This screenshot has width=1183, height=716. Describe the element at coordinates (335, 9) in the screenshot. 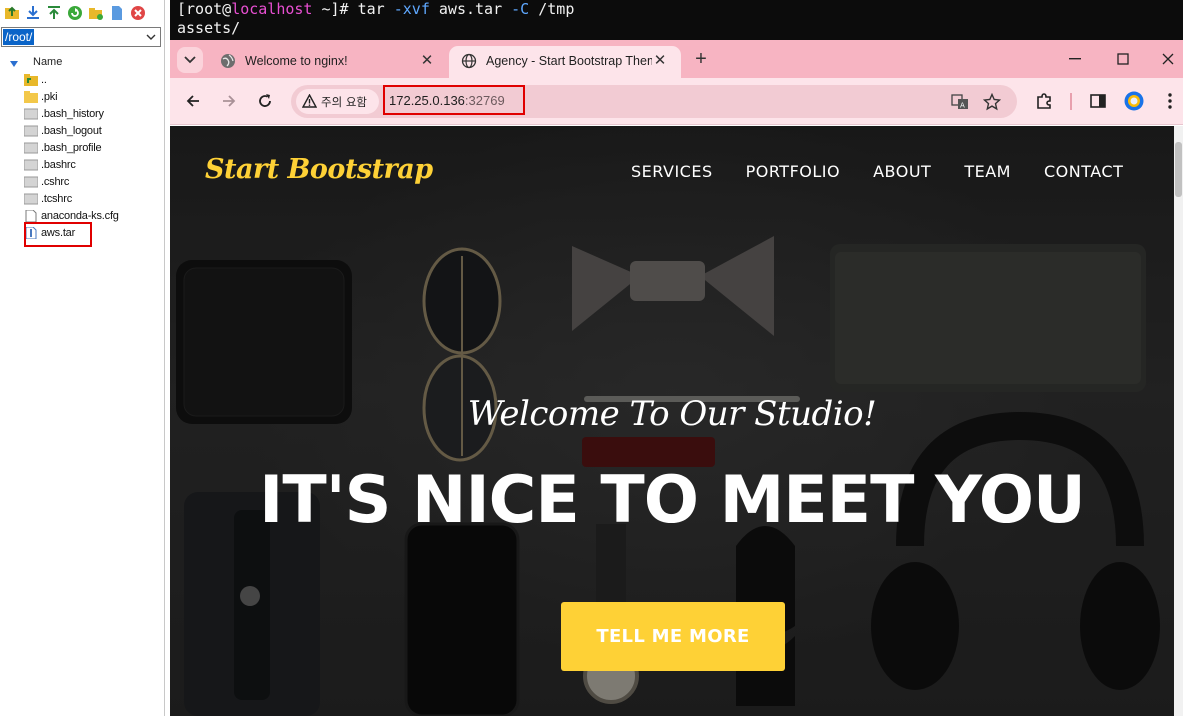

I see `prompt-tail: ~]#` at that location.